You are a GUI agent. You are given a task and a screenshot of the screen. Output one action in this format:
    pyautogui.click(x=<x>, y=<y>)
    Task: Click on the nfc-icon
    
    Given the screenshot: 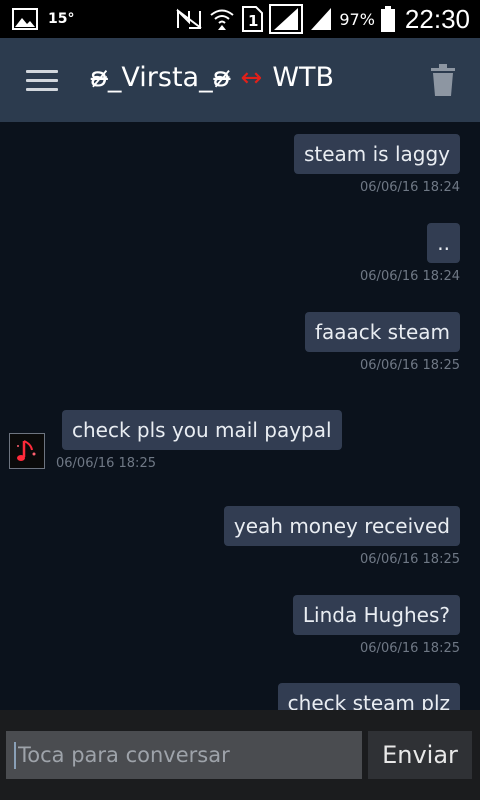 What is the action you would take?
    pyautogui.click(x=189, y=18)
    